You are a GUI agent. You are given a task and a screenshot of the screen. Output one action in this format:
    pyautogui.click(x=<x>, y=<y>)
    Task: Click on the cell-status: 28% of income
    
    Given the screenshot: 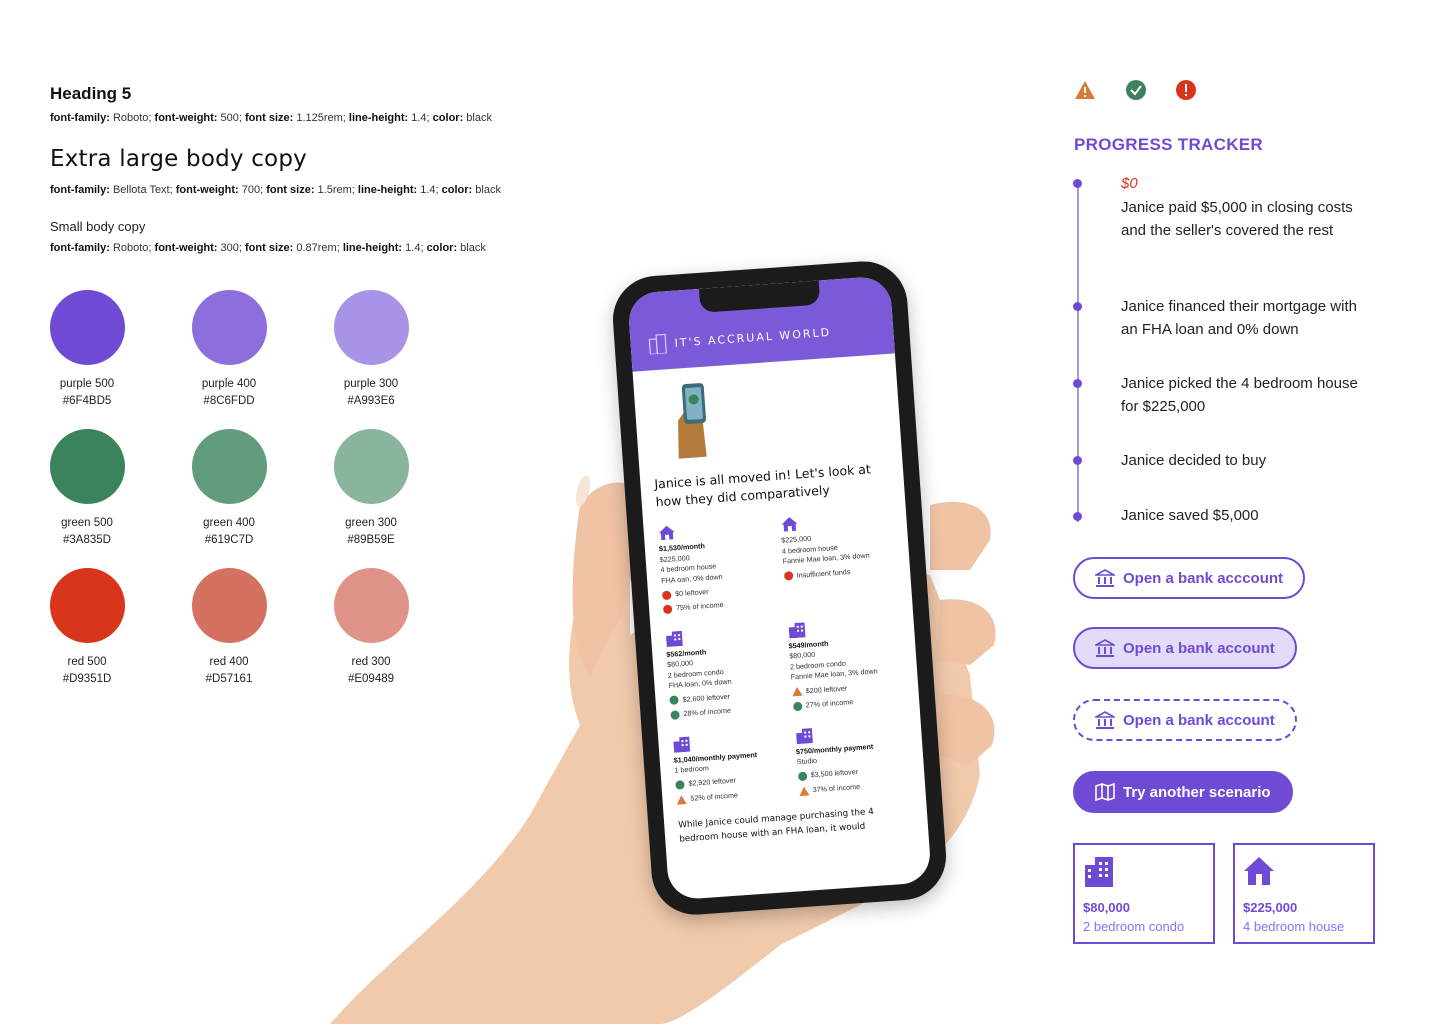 What is the action you would take?
    pyautogui.click(x=726, y=711)
    